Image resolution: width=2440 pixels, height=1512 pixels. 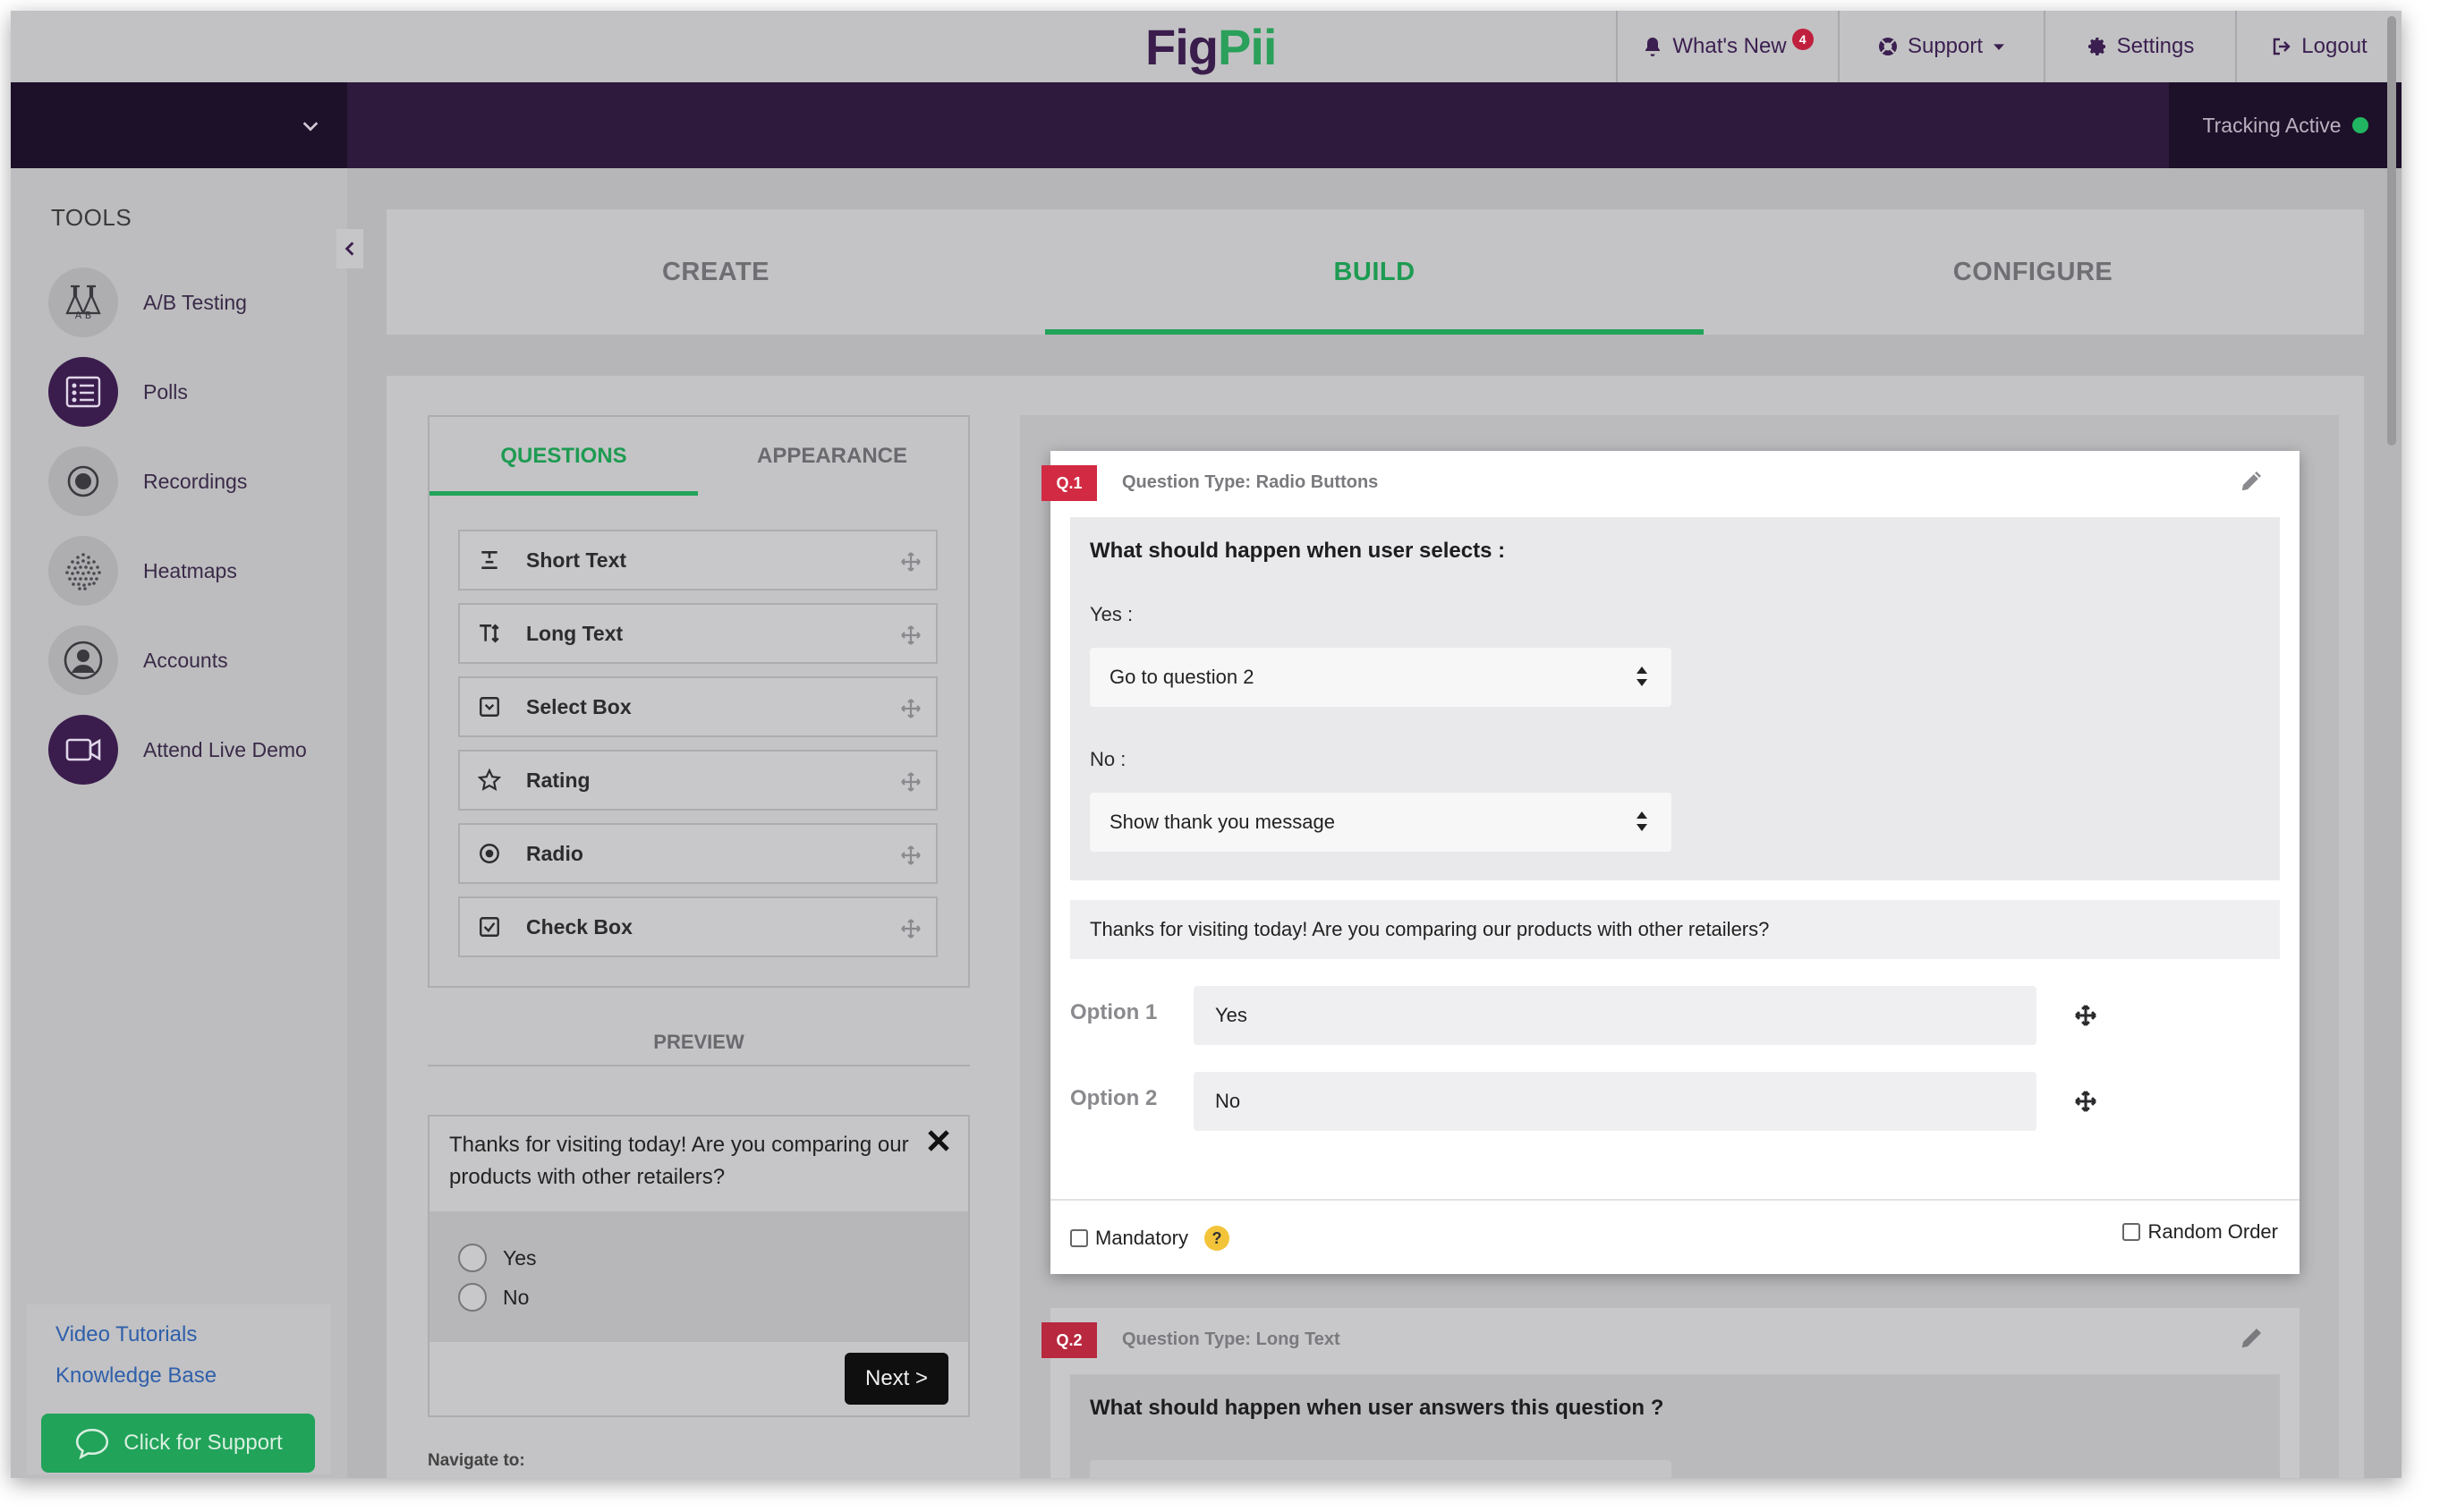 What do you see at coordinates (2200, 1232) in the screenshot?
I see `random-order-checkbox: Random Order` at bounding box center [2200, 1232].